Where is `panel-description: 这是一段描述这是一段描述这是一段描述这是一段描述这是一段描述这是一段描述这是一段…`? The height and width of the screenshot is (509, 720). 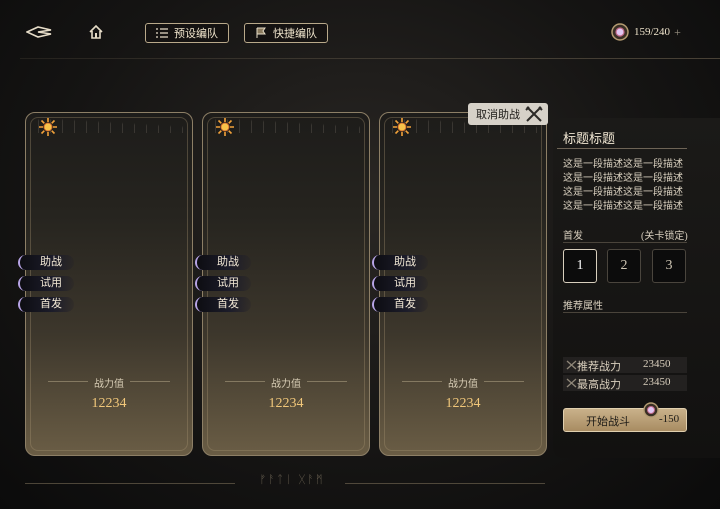
panel-description: 这是一段描述这是一段描述这是一段描述这是一段描述这是一段描述这是一段描述这是一段… is located at coordinates (623, 185).